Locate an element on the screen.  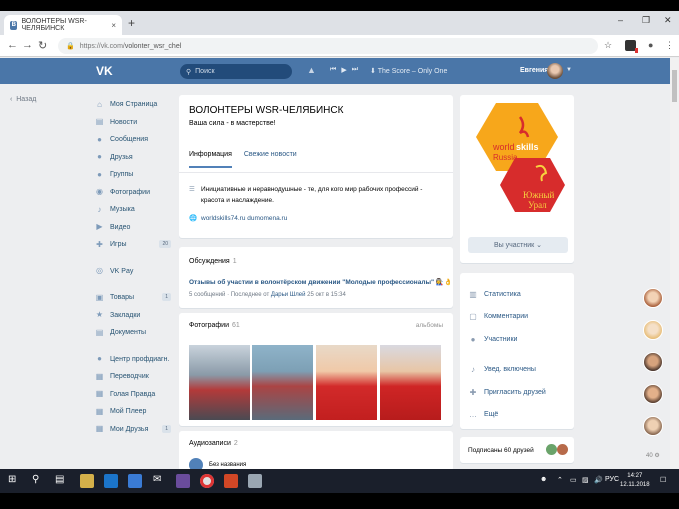
tab-news: Свежие новости is located at coordinates (270, 159).